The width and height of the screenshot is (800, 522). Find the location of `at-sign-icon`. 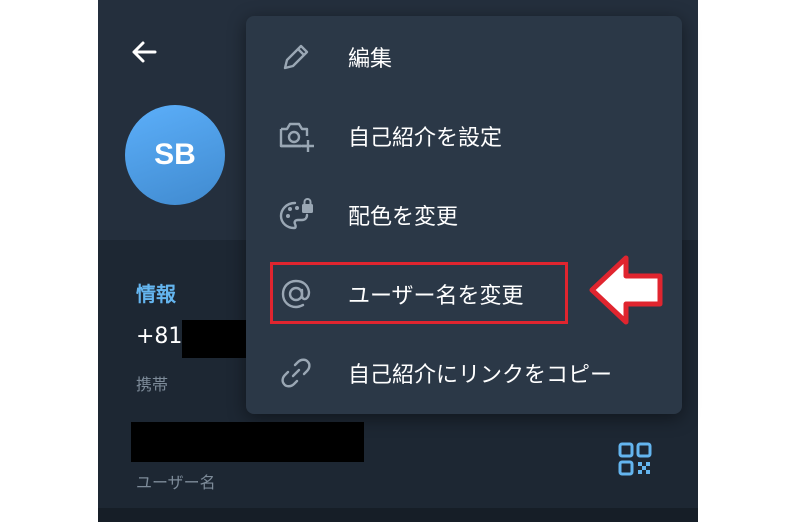

at-sign-icon is located at coordinates (296, 294).